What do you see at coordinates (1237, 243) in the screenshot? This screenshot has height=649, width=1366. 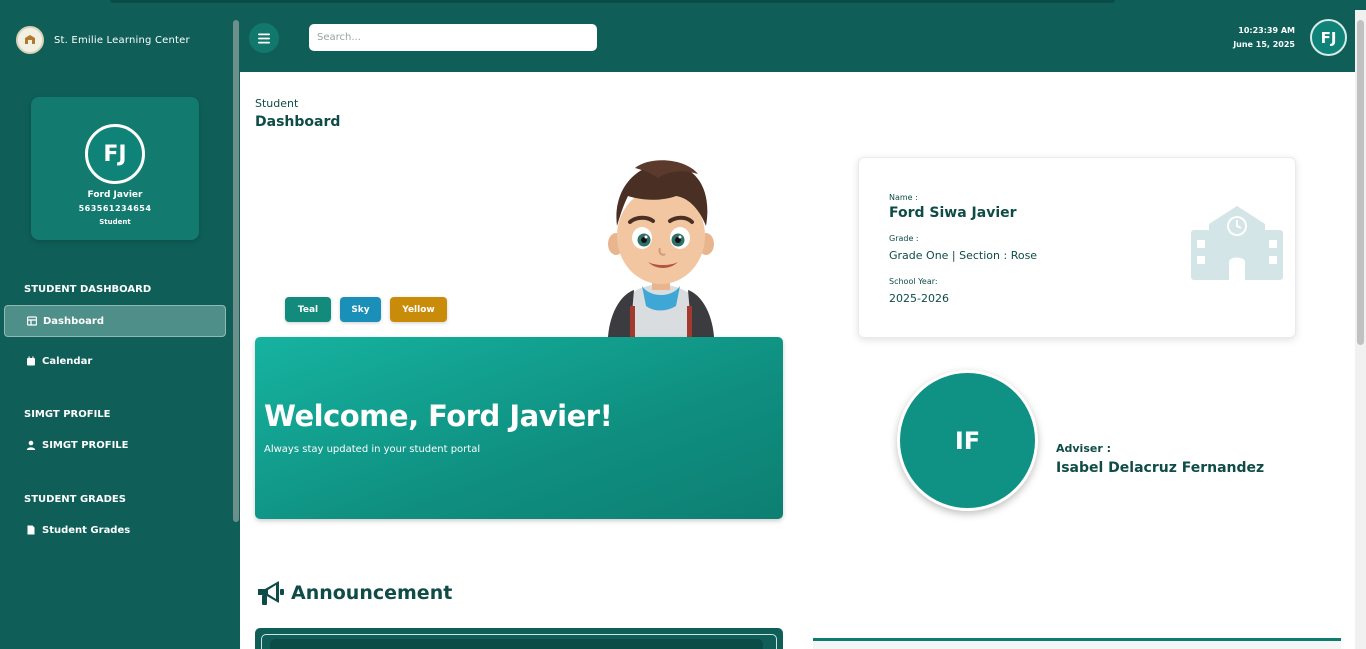 I see `school-building-icon` at bounding box center [1237, 243].